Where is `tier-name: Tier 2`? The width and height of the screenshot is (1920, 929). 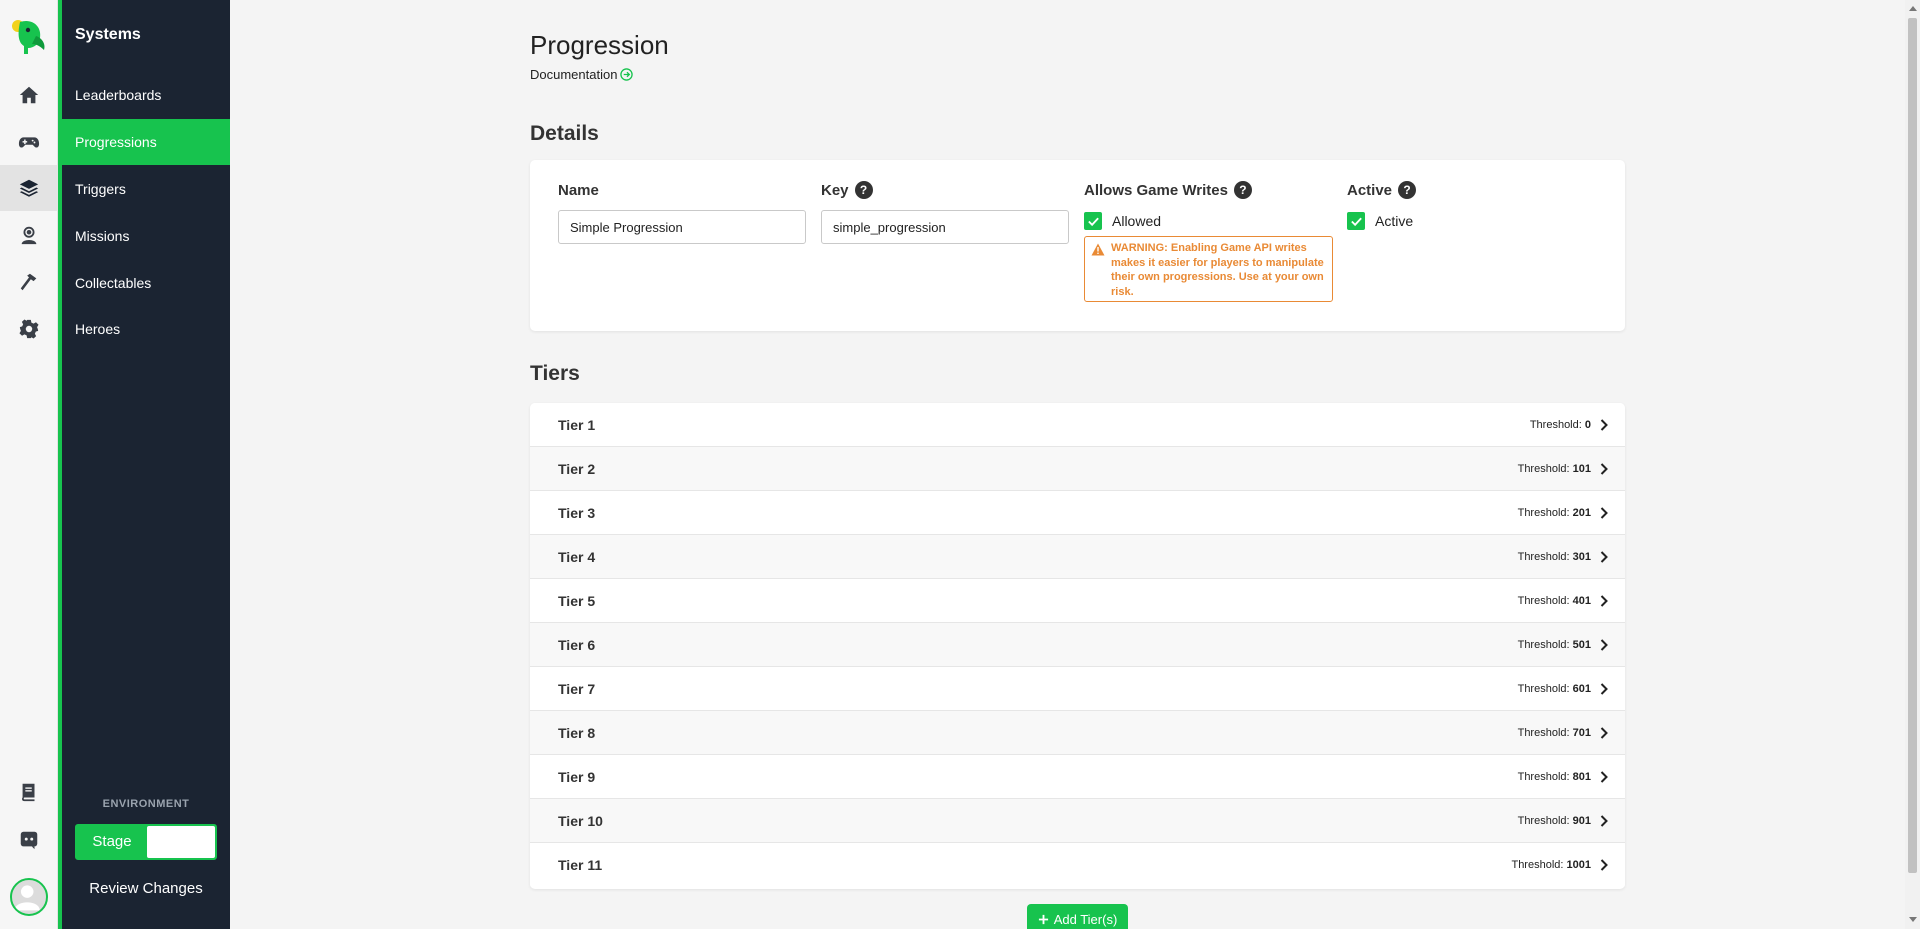
tier-name: Tier 2 is located at coordinates (577, 468).